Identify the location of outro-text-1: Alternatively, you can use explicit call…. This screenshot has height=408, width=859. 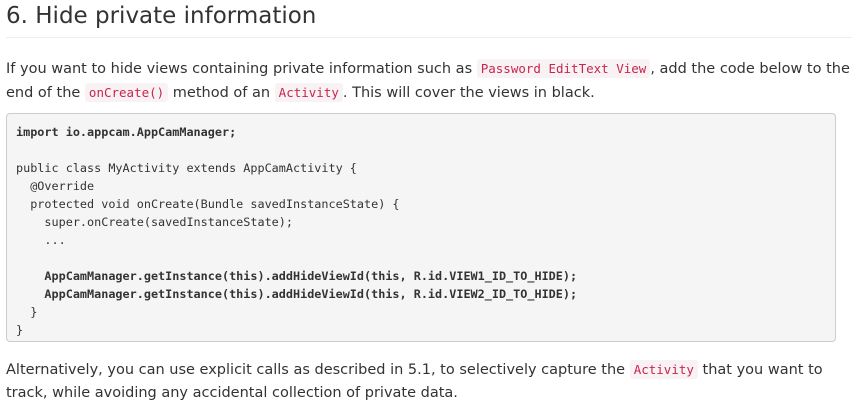
(318, 370).